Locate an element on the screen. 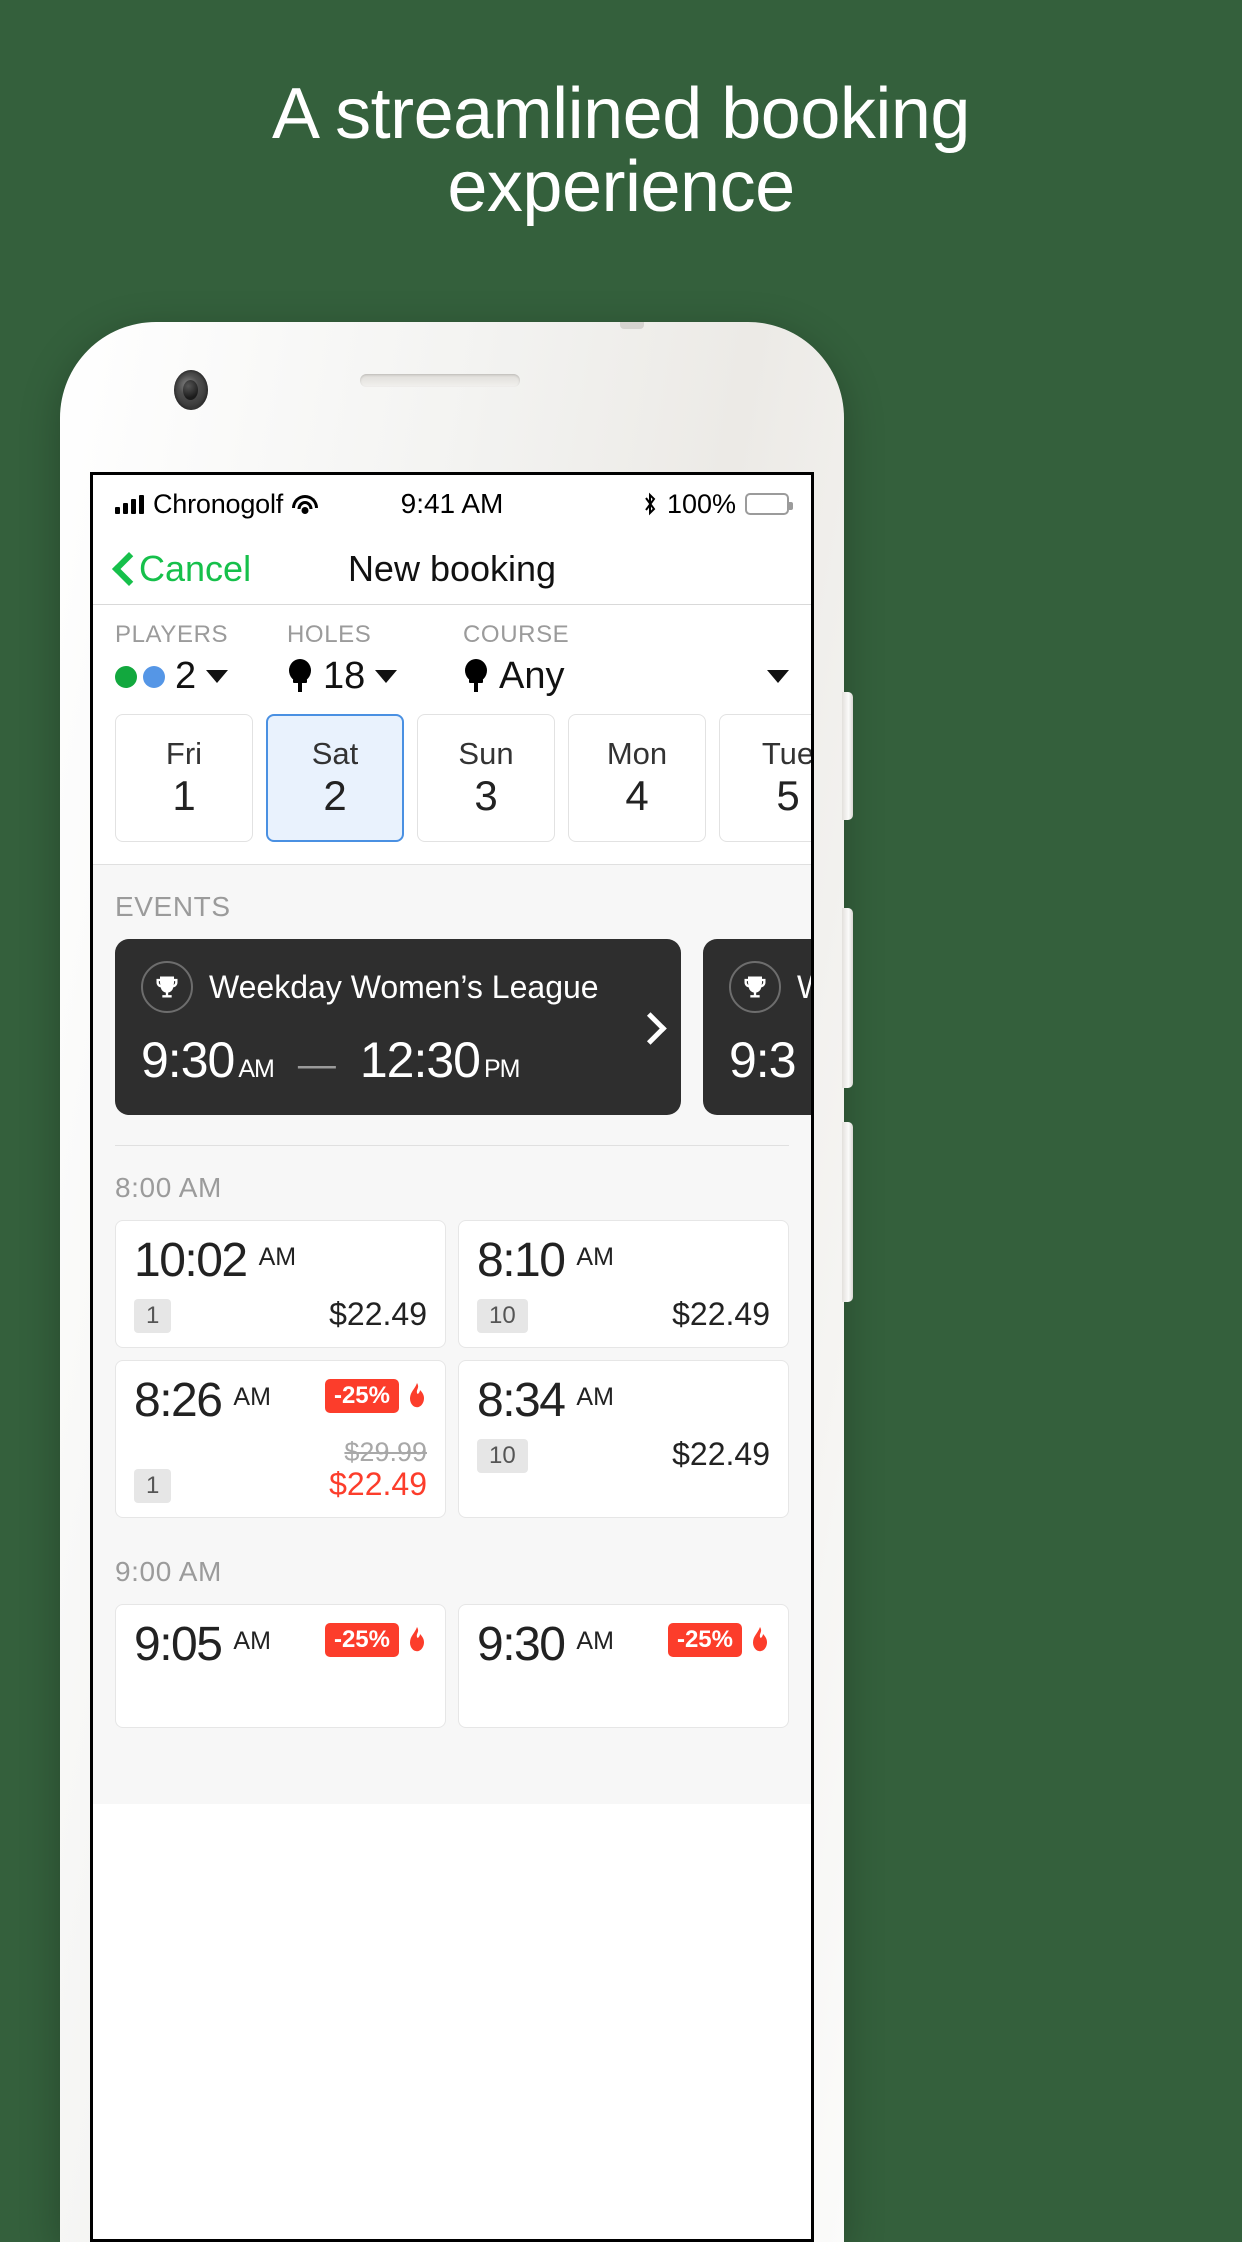  carrier-label: Chronogolf is located at coordinates (218, 503).